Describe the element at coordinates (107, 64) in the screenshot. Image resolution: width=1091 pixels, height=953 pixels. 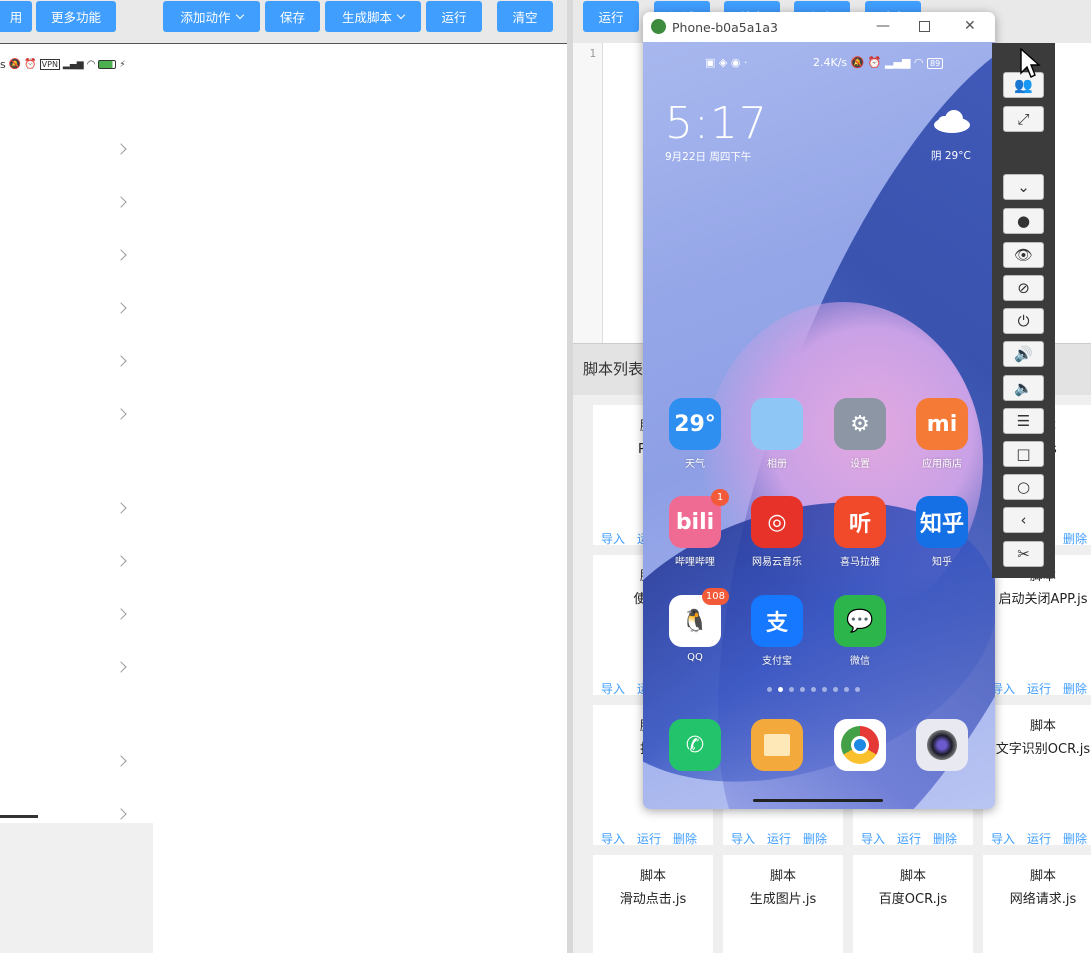
I see `battery-icon` at that location.